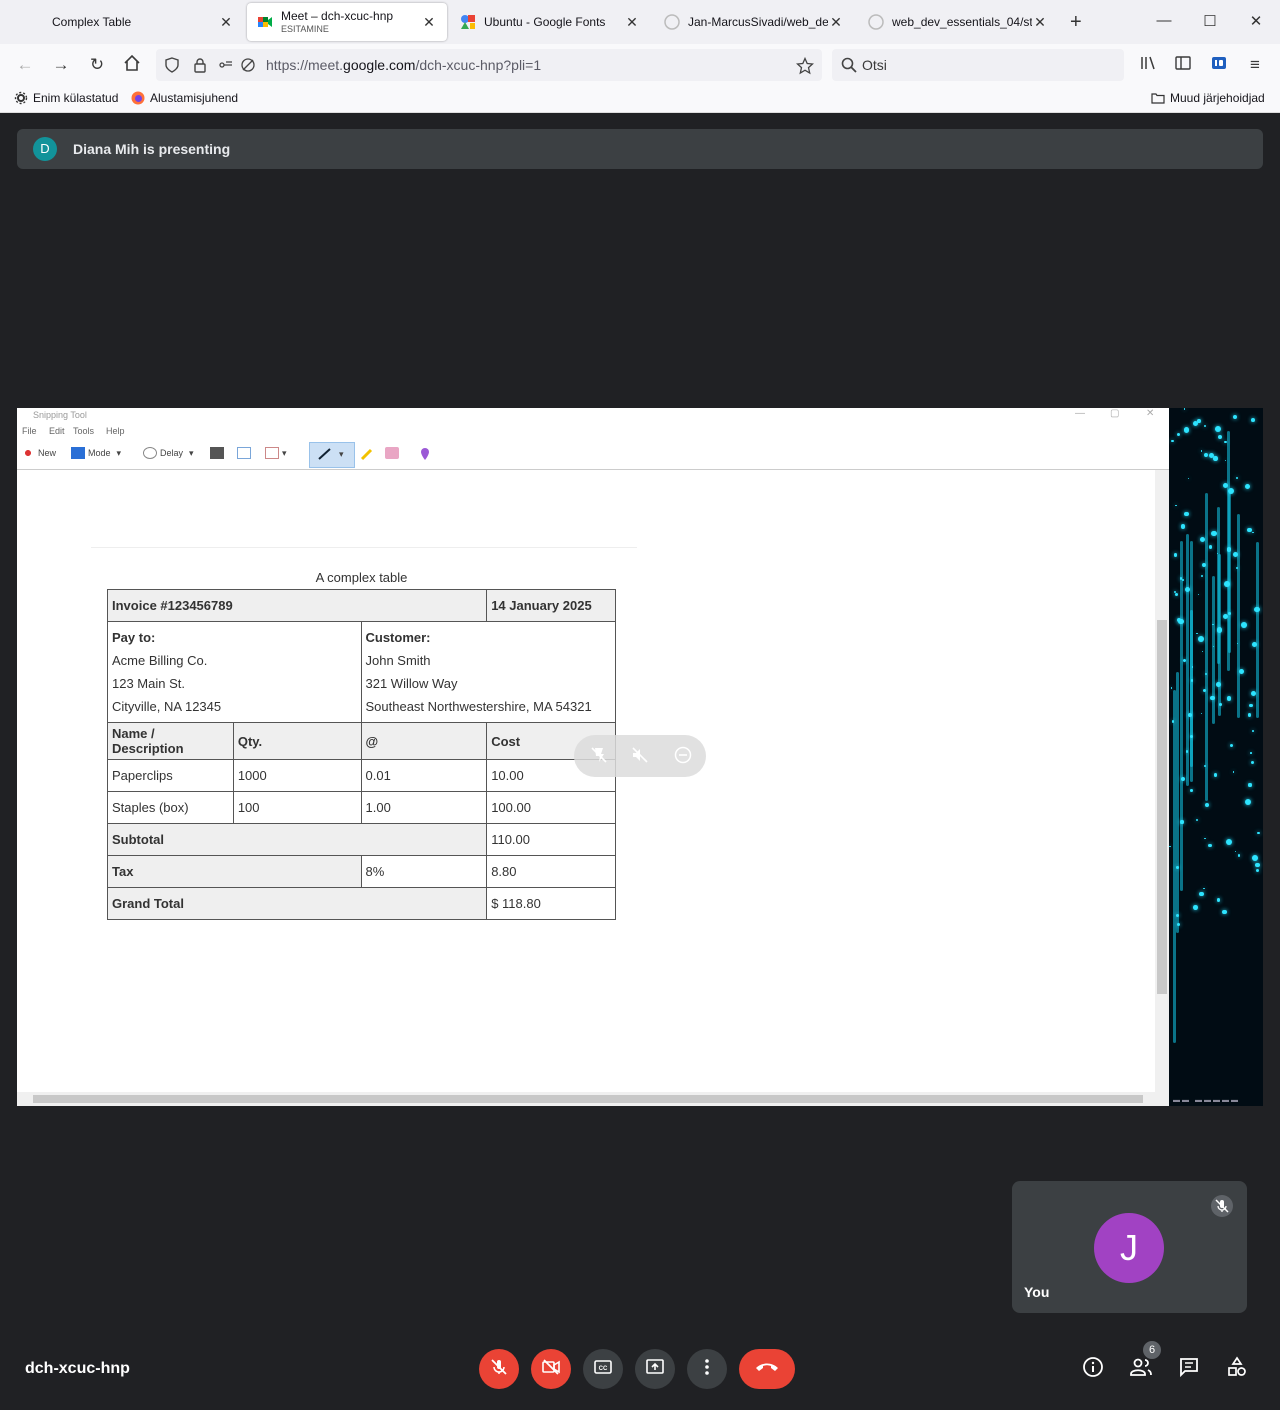 This screenshot has height=1410, width=1280. Describe the element at coordinates (97, 65) in the screenshot. I see `reload-icon: ↻` at that location.